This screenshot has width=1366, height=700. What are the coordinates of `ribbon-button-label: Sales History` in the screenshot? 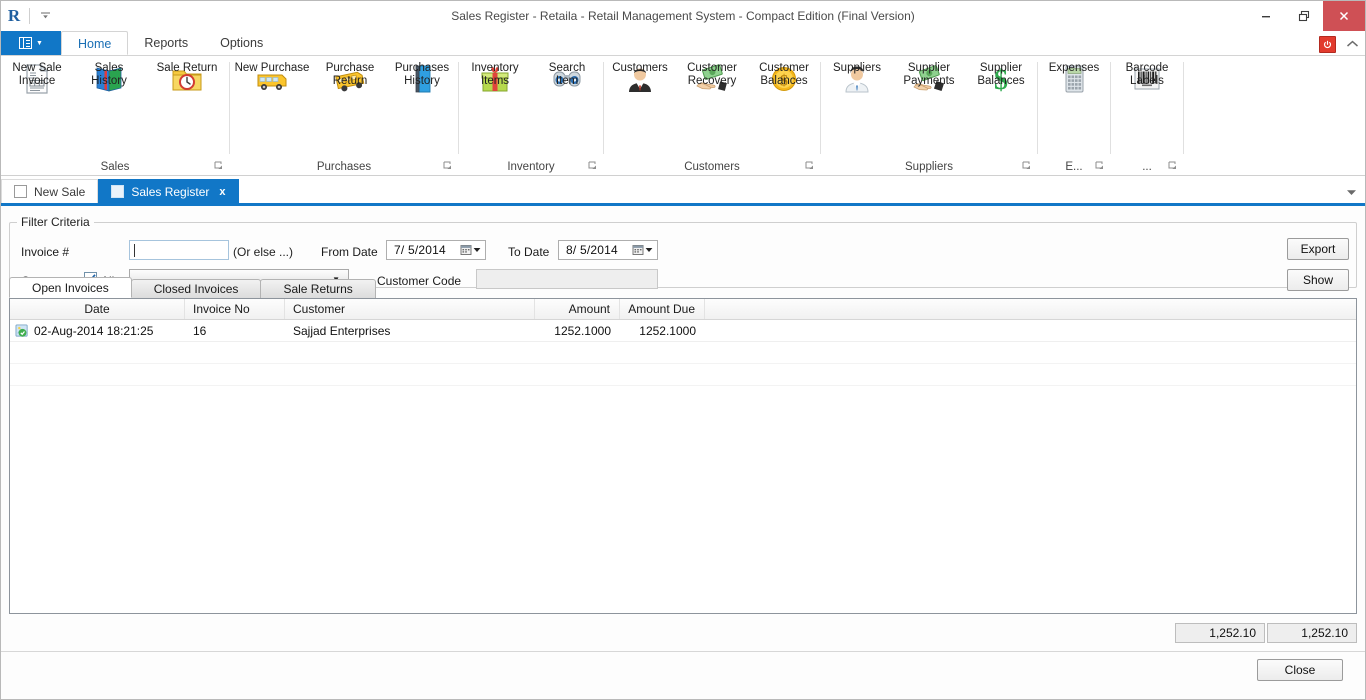 It's located at (109, 74).